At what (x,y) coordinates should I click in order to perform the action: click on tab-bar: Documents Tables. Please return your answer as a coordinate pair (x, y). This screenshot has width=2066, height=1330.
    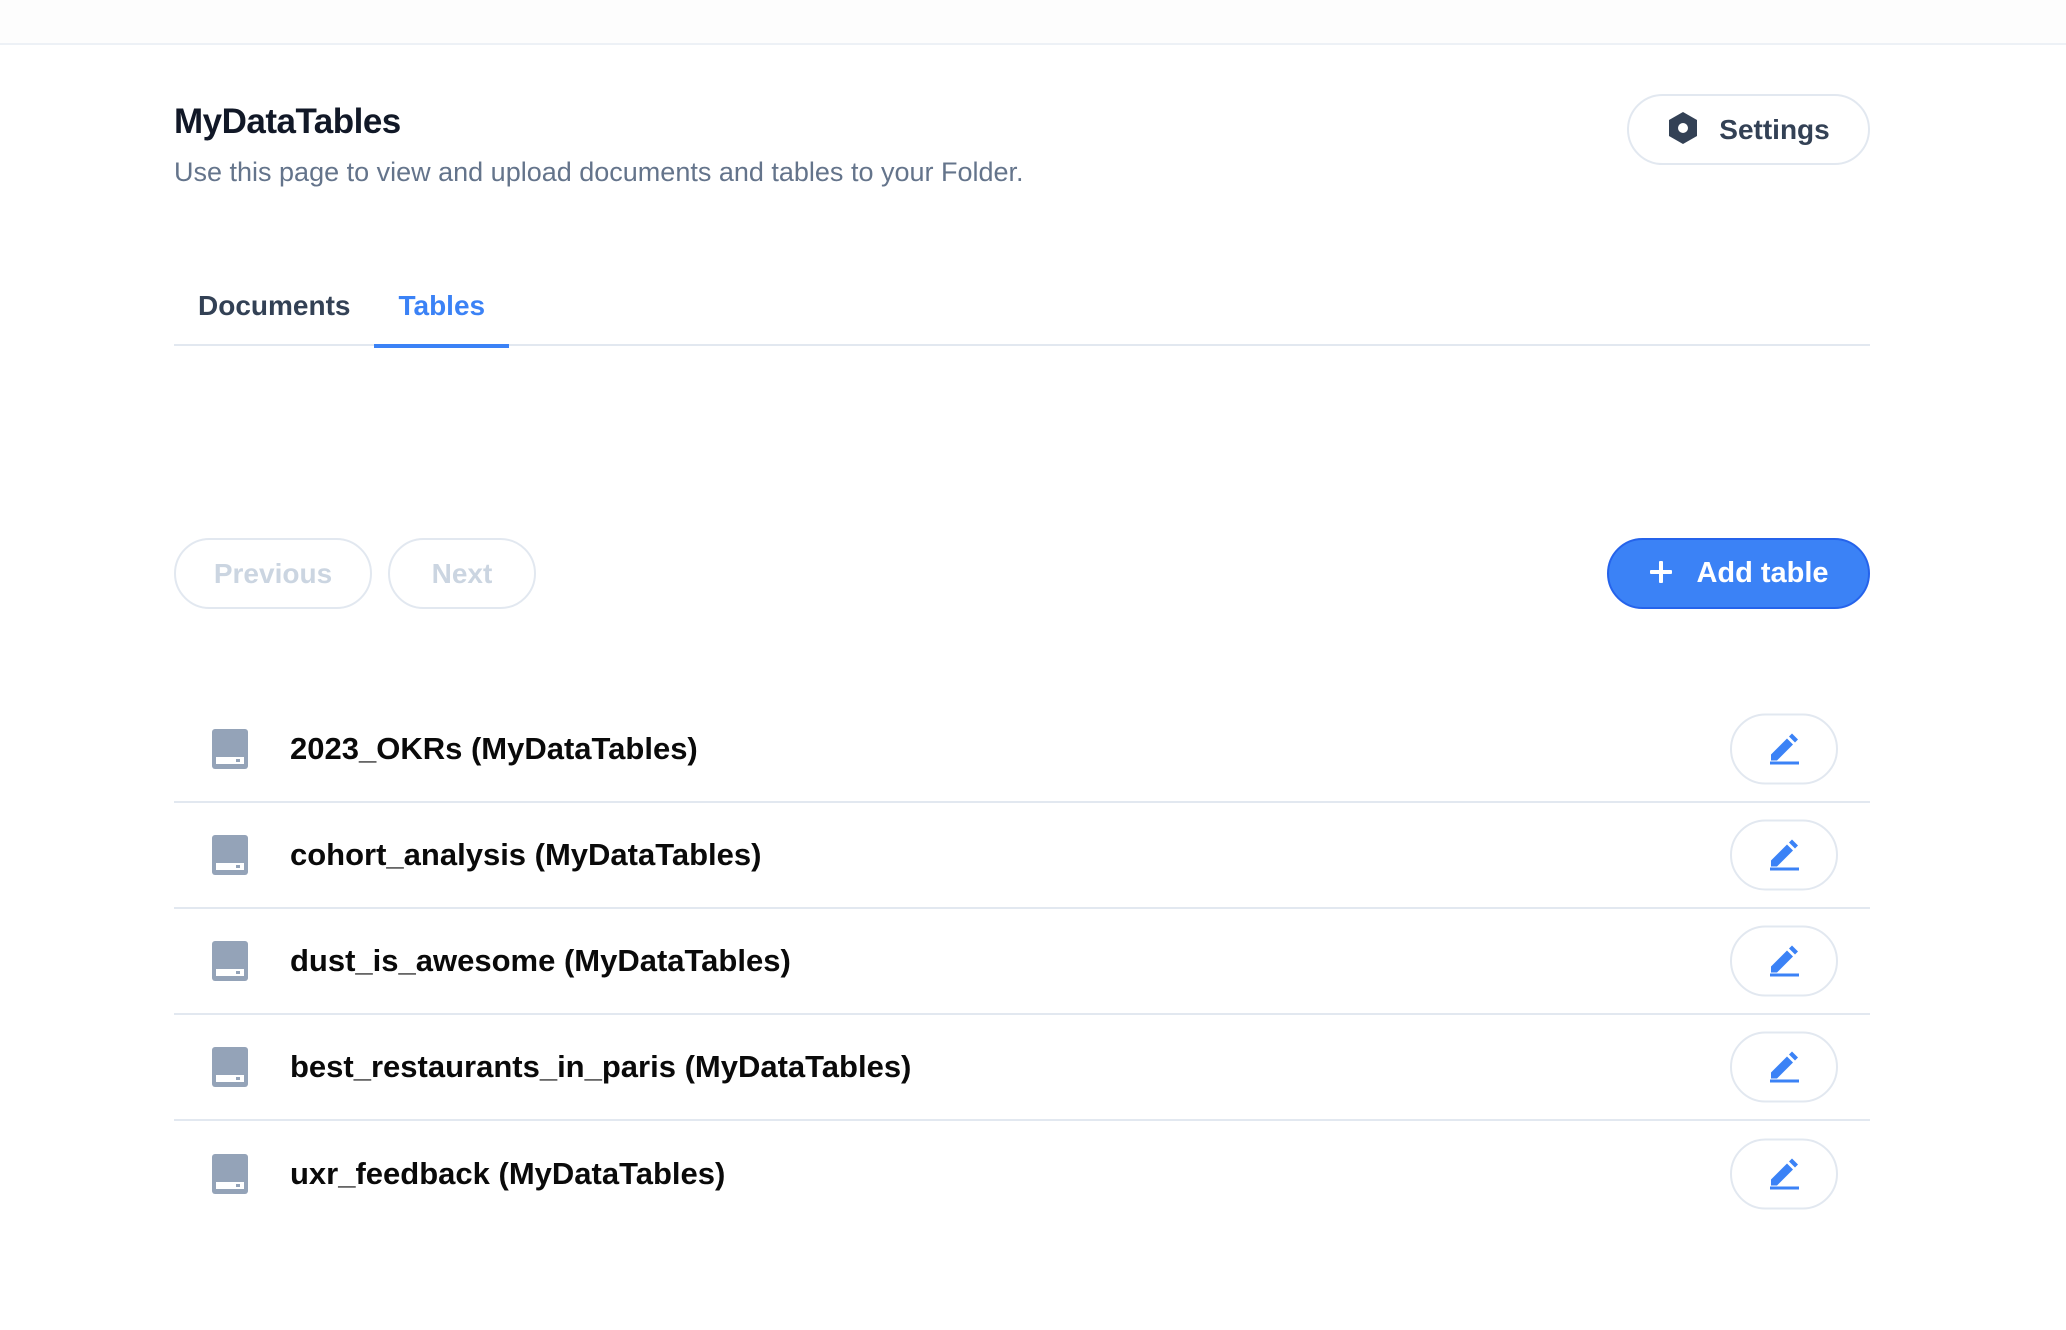
    Looking at the image, I should click on (1022, 307).